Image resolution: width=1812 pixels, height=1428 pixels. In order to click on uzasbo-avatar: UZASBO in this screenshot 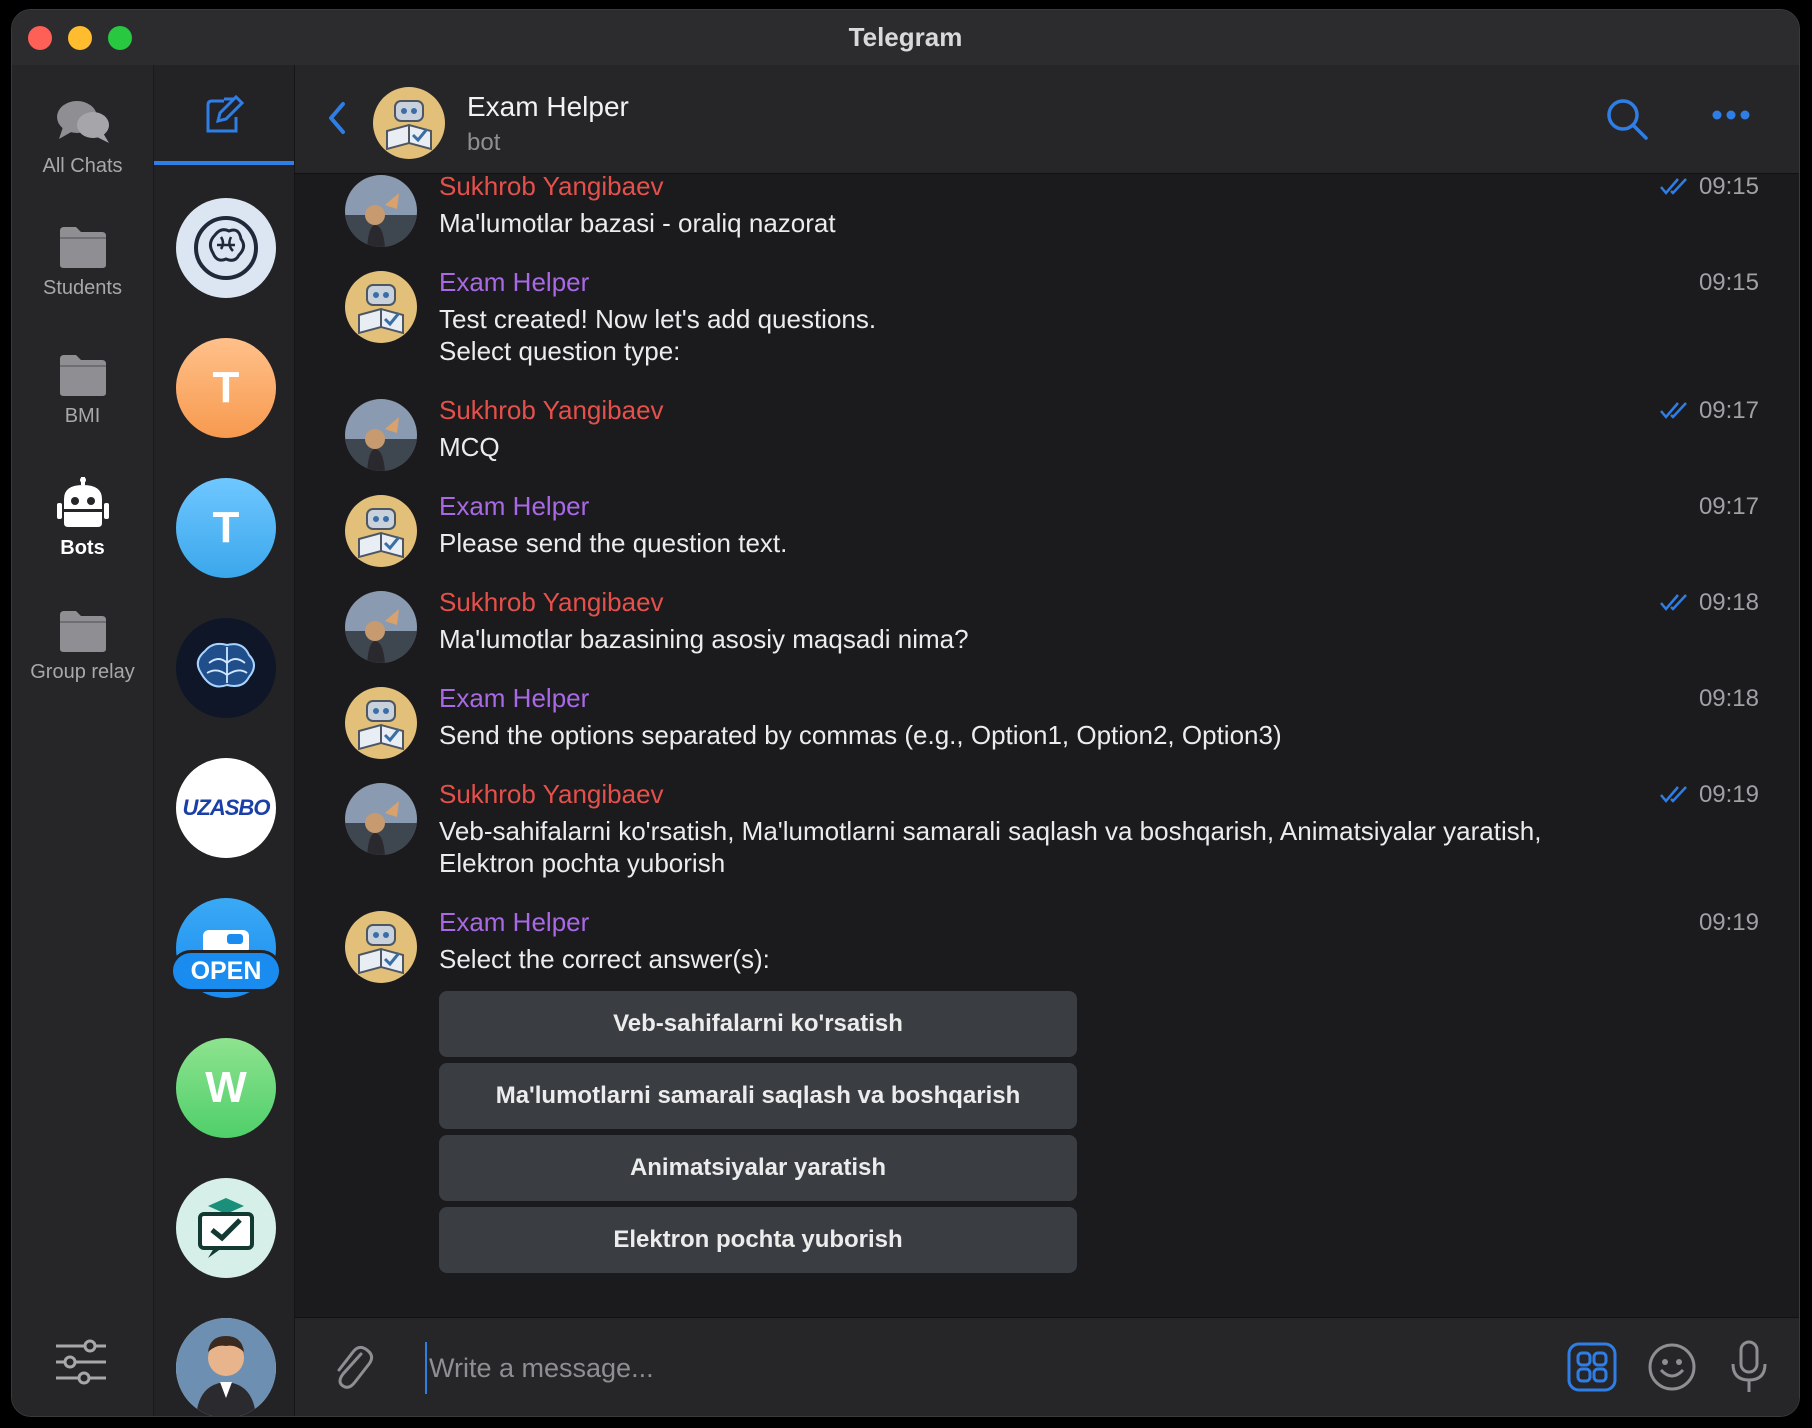, I will do `click(226, 808)`.